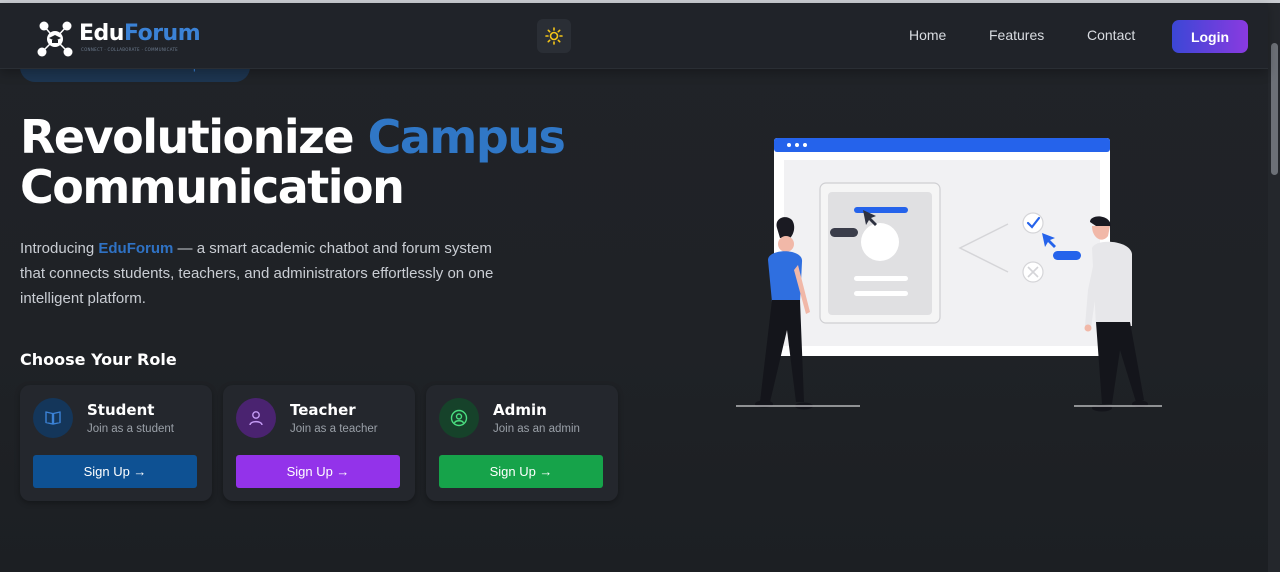  I want to click on role-sub-student: Join as a student, so click(130, 429).